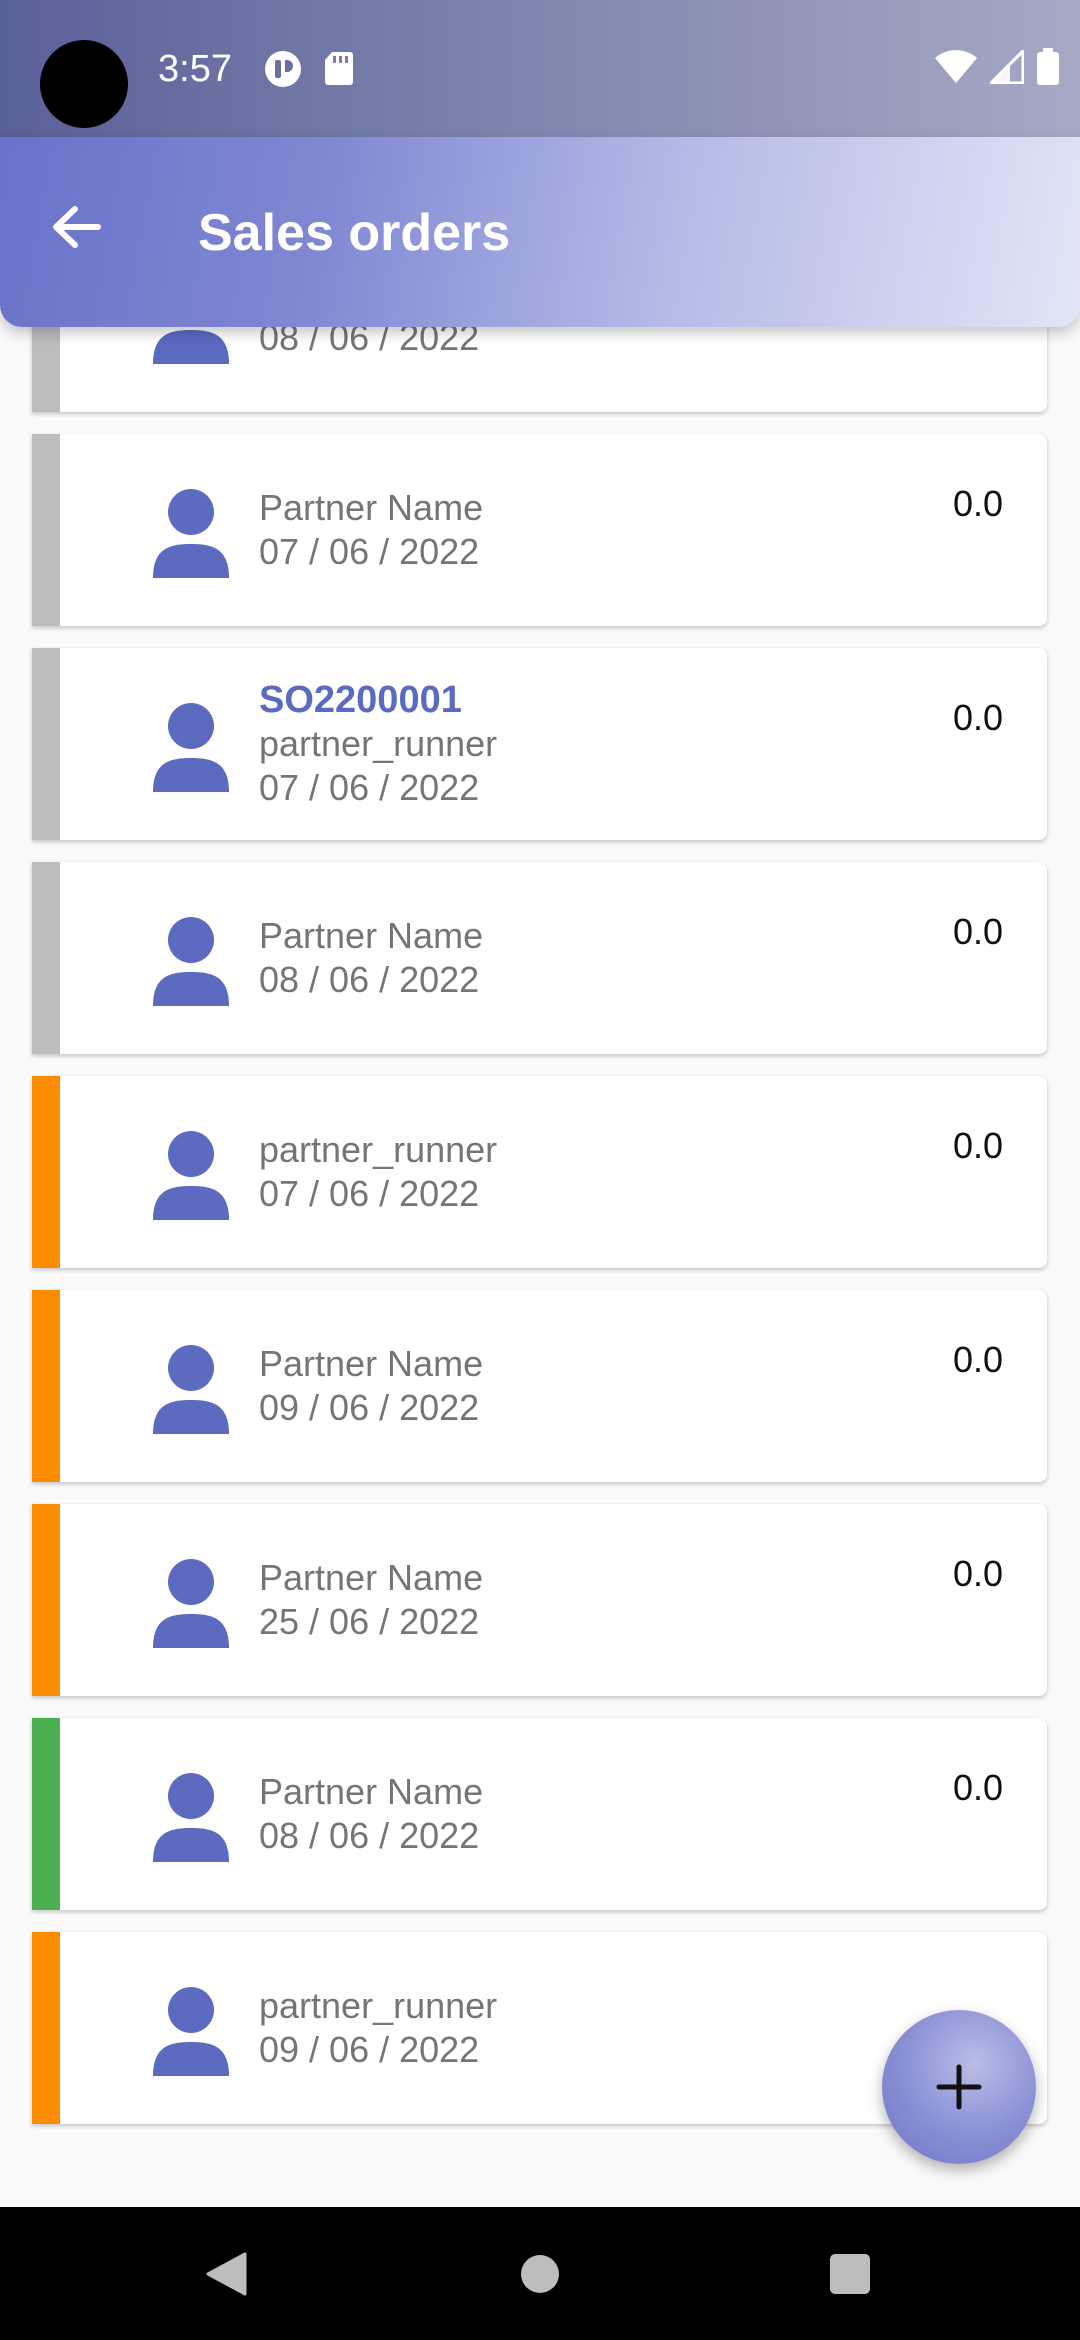 The width and height of the screenshot is (1080, 2340). Describe the element at coordinates (84, 84) in the screenshot. I see `camera-cutout` at that location.